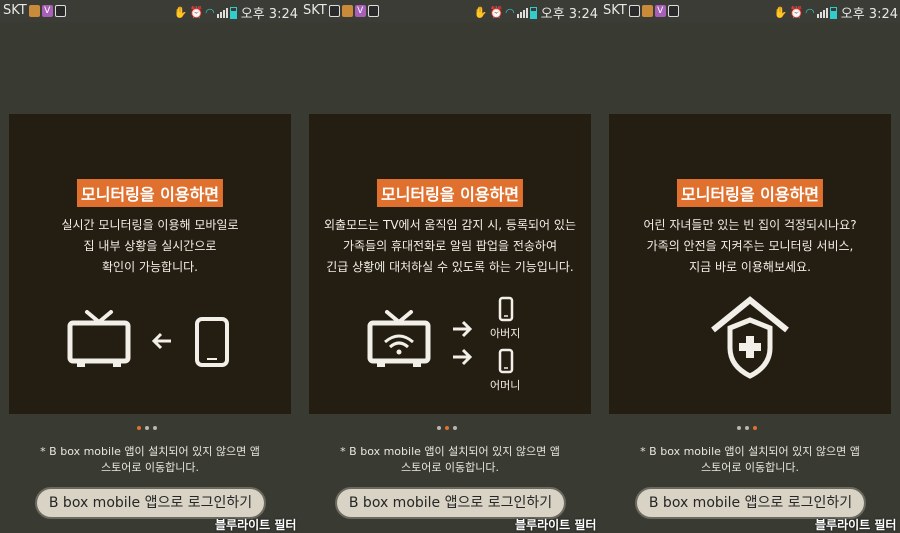  I want to click on arrow-left-icon, so click(161, 341).